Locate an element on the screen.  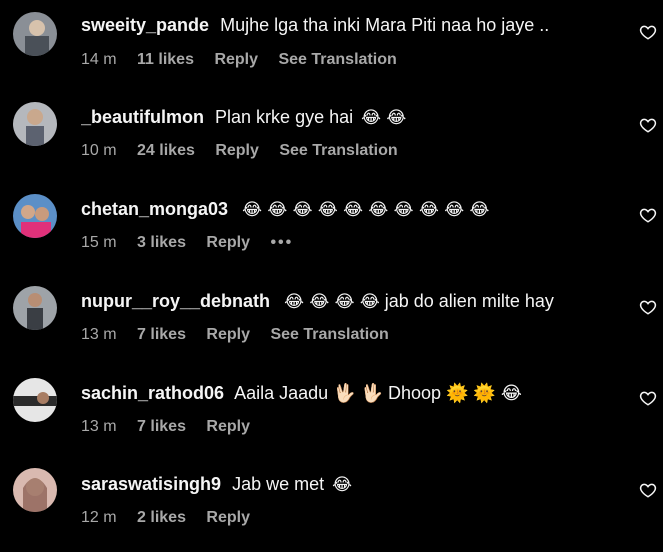
emoji: 😂 😂 😂 😂 😂 😂 😂 😂 😂 😂 is located at coordinates (366, 210).